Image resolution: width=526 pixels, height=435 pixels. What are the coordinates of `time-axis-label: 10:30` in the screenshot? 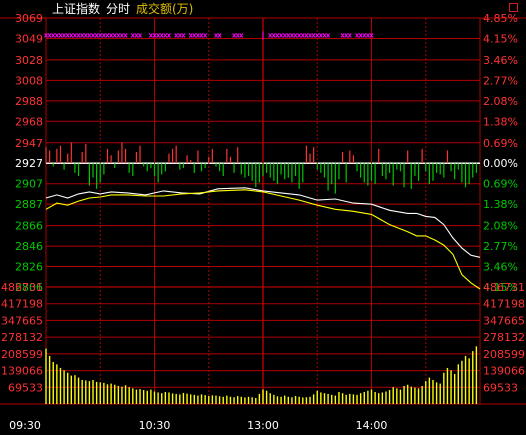 It's located at (155, 425).